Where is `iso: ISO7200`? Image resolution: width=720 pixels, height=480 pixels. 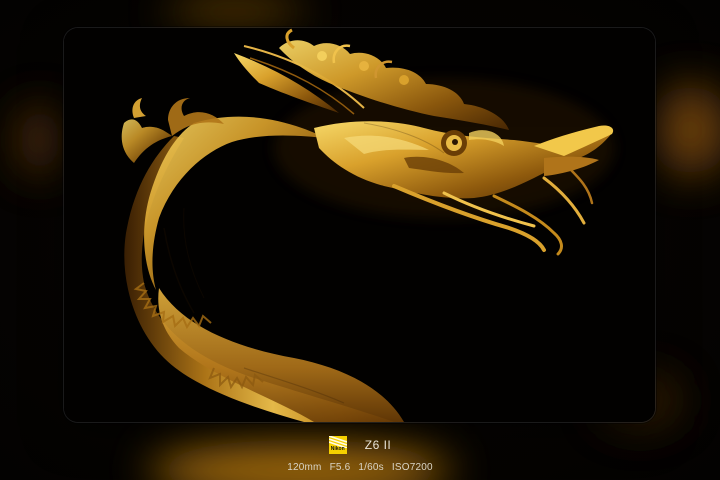 iso: ISO7200 is located at coordinates (412, 467).